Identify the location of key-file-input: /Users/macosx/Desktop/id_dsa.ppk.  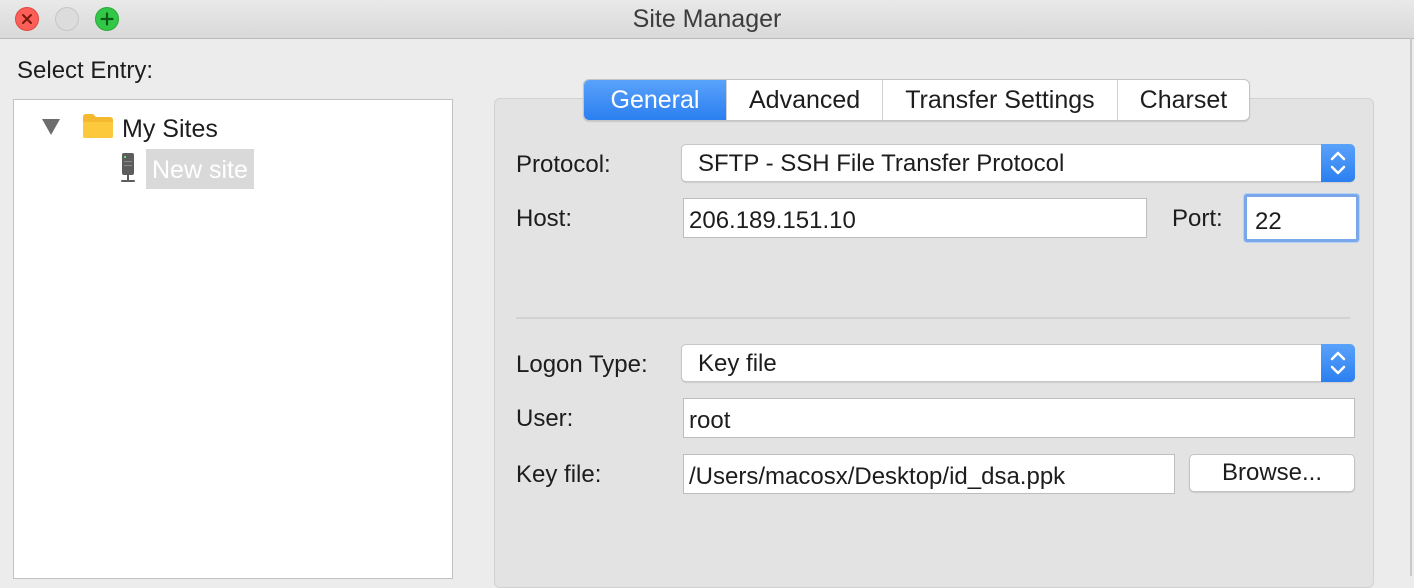
(929, 474).